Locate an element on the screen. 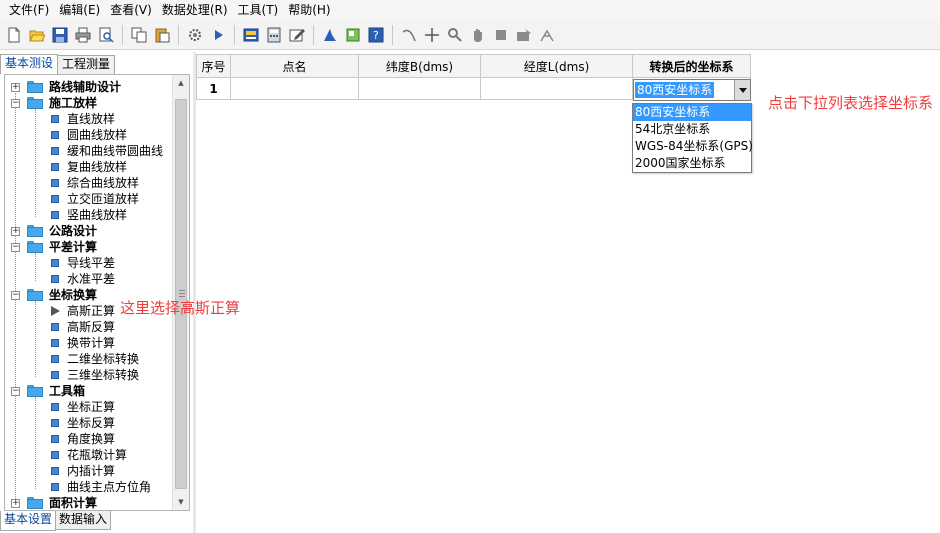  scroll-thumb is located at coordinates (181, 294).